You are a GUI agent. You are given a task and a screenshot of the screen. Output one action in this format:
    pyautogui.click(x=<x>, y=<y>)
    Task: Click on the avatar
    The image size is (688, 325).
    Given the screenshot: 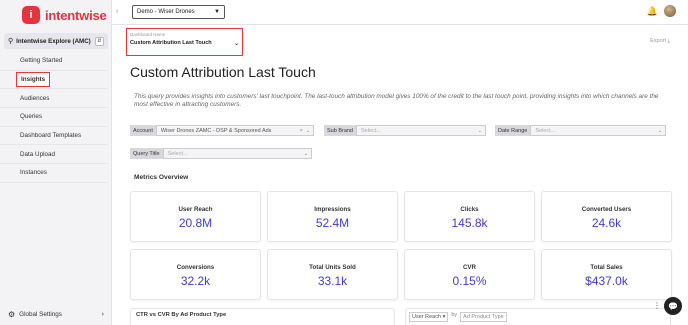 What is the action you would take?
    pyautogui.click(x=670, y=11)
    